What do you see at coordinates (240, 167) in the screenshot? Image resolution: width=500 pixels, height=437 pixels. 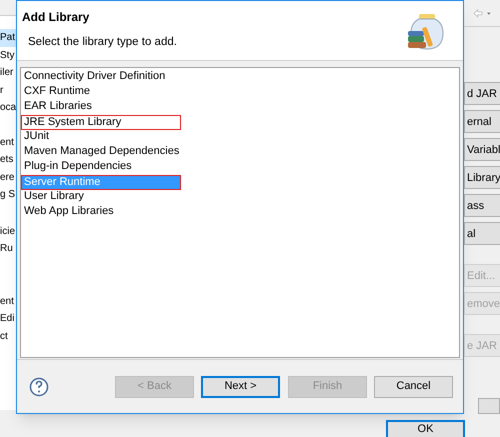 I see `library-item: Plug-in Dependencies` at bounding box center [240, 167].